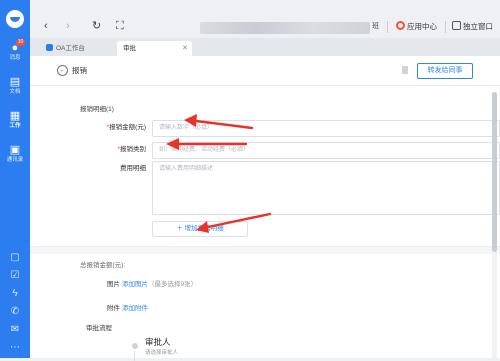 The height and width of the screenshot is (361, 500). I want to click on document-icon: ▤, so click(15, 82).